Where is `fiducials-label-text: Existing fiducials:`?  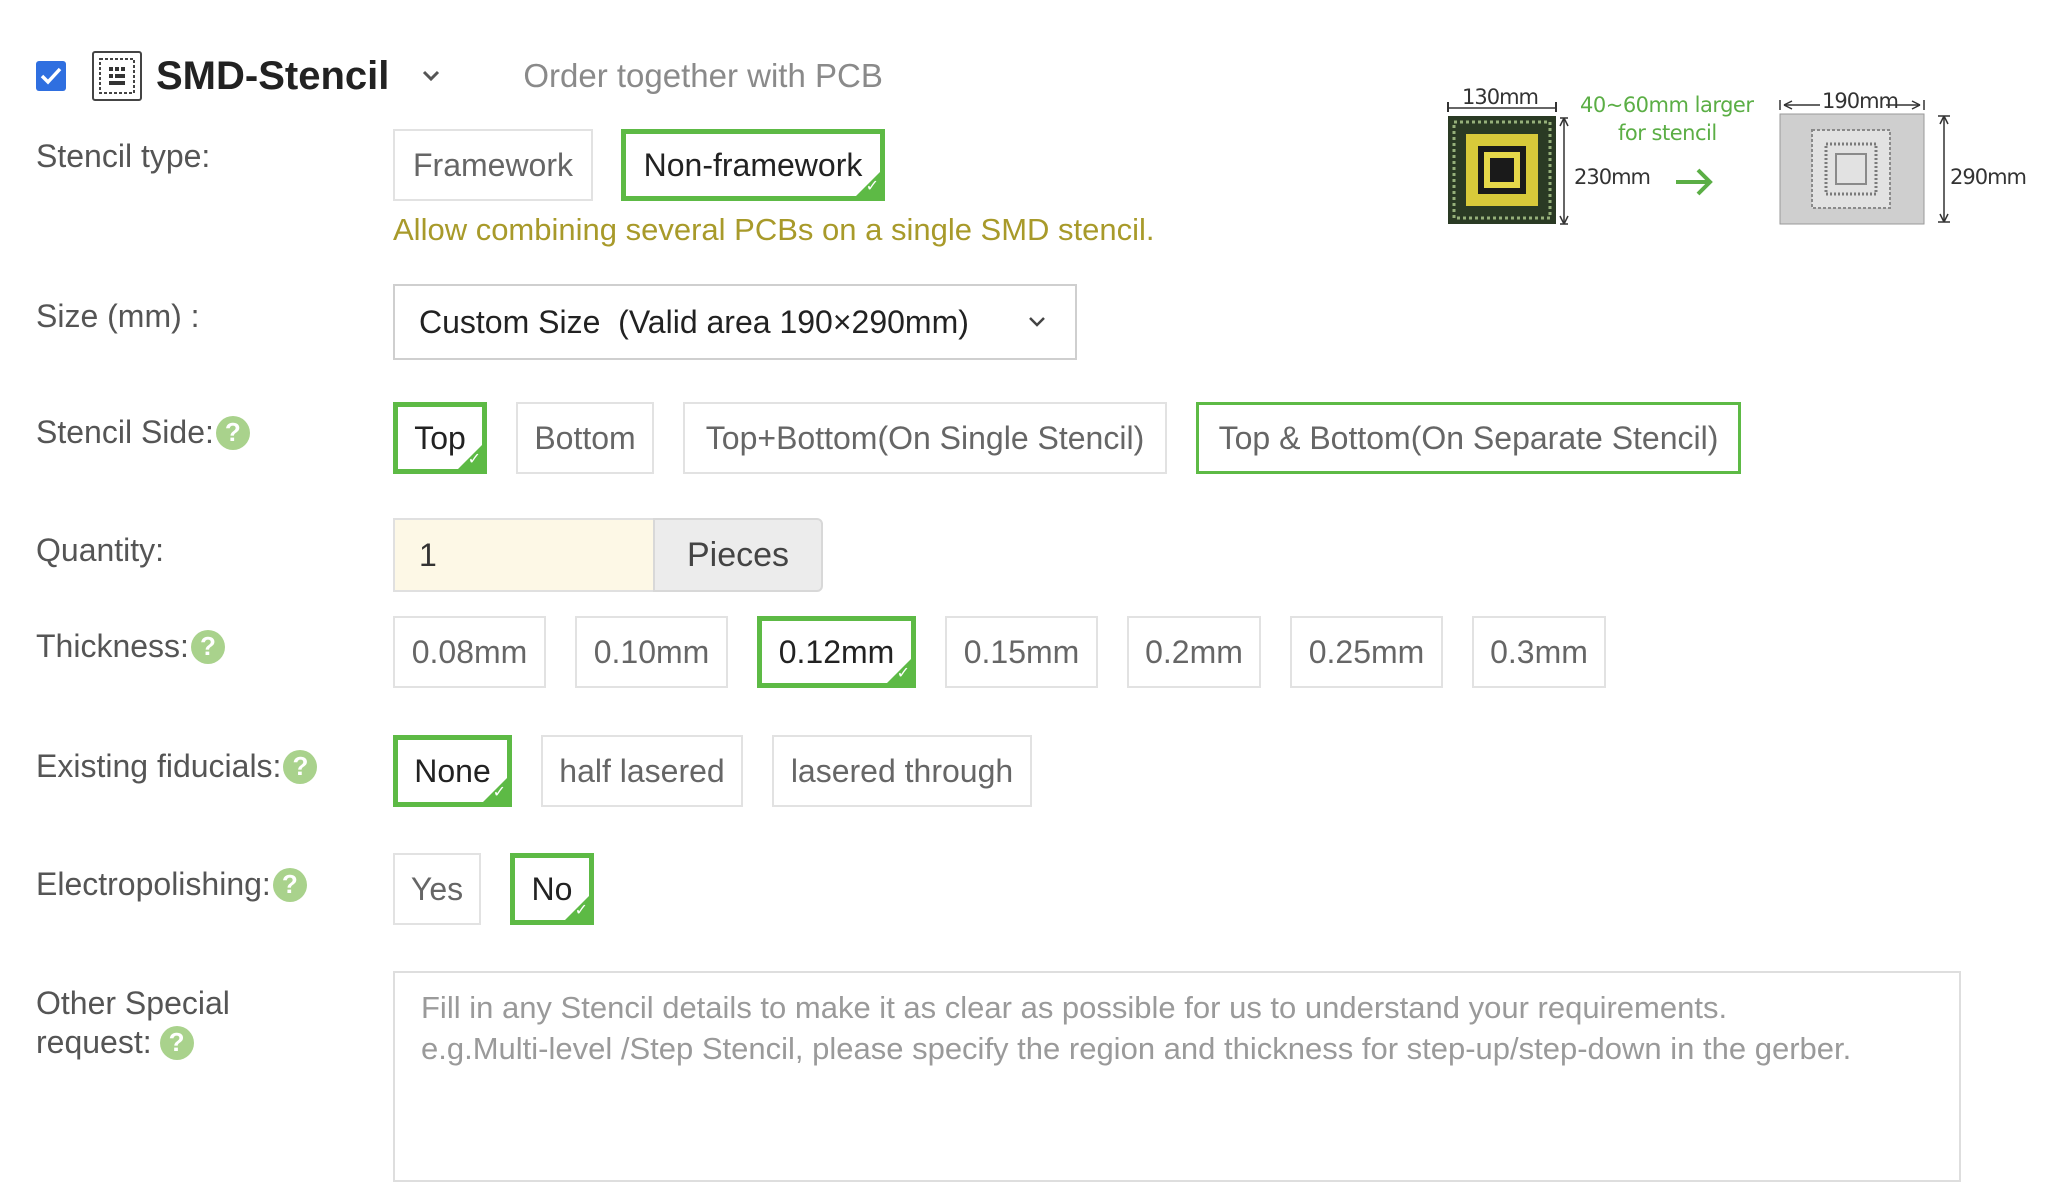
fiducials-label-text: Existing fiducials: is located at coordinates (159, 766).